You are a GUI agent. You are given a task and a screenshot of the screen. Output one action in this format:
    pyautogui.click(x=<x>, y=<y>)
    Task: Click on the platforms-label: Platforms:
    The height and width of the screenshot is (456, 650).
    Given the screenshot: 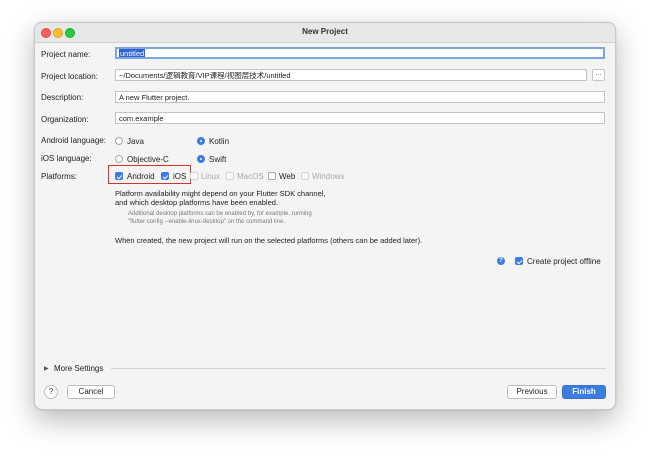 What is the action you would take?
    pyautogui.click(x=59, y=176)
    